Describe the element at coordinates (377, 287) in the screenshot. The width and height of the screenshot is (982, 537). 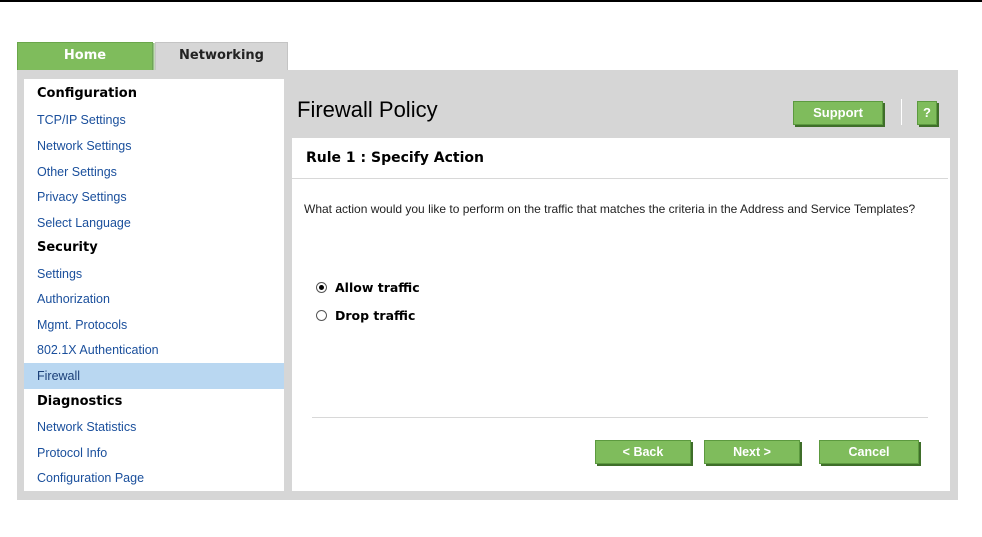
I see `allow-traffic-label: Allow traffic` at that location.